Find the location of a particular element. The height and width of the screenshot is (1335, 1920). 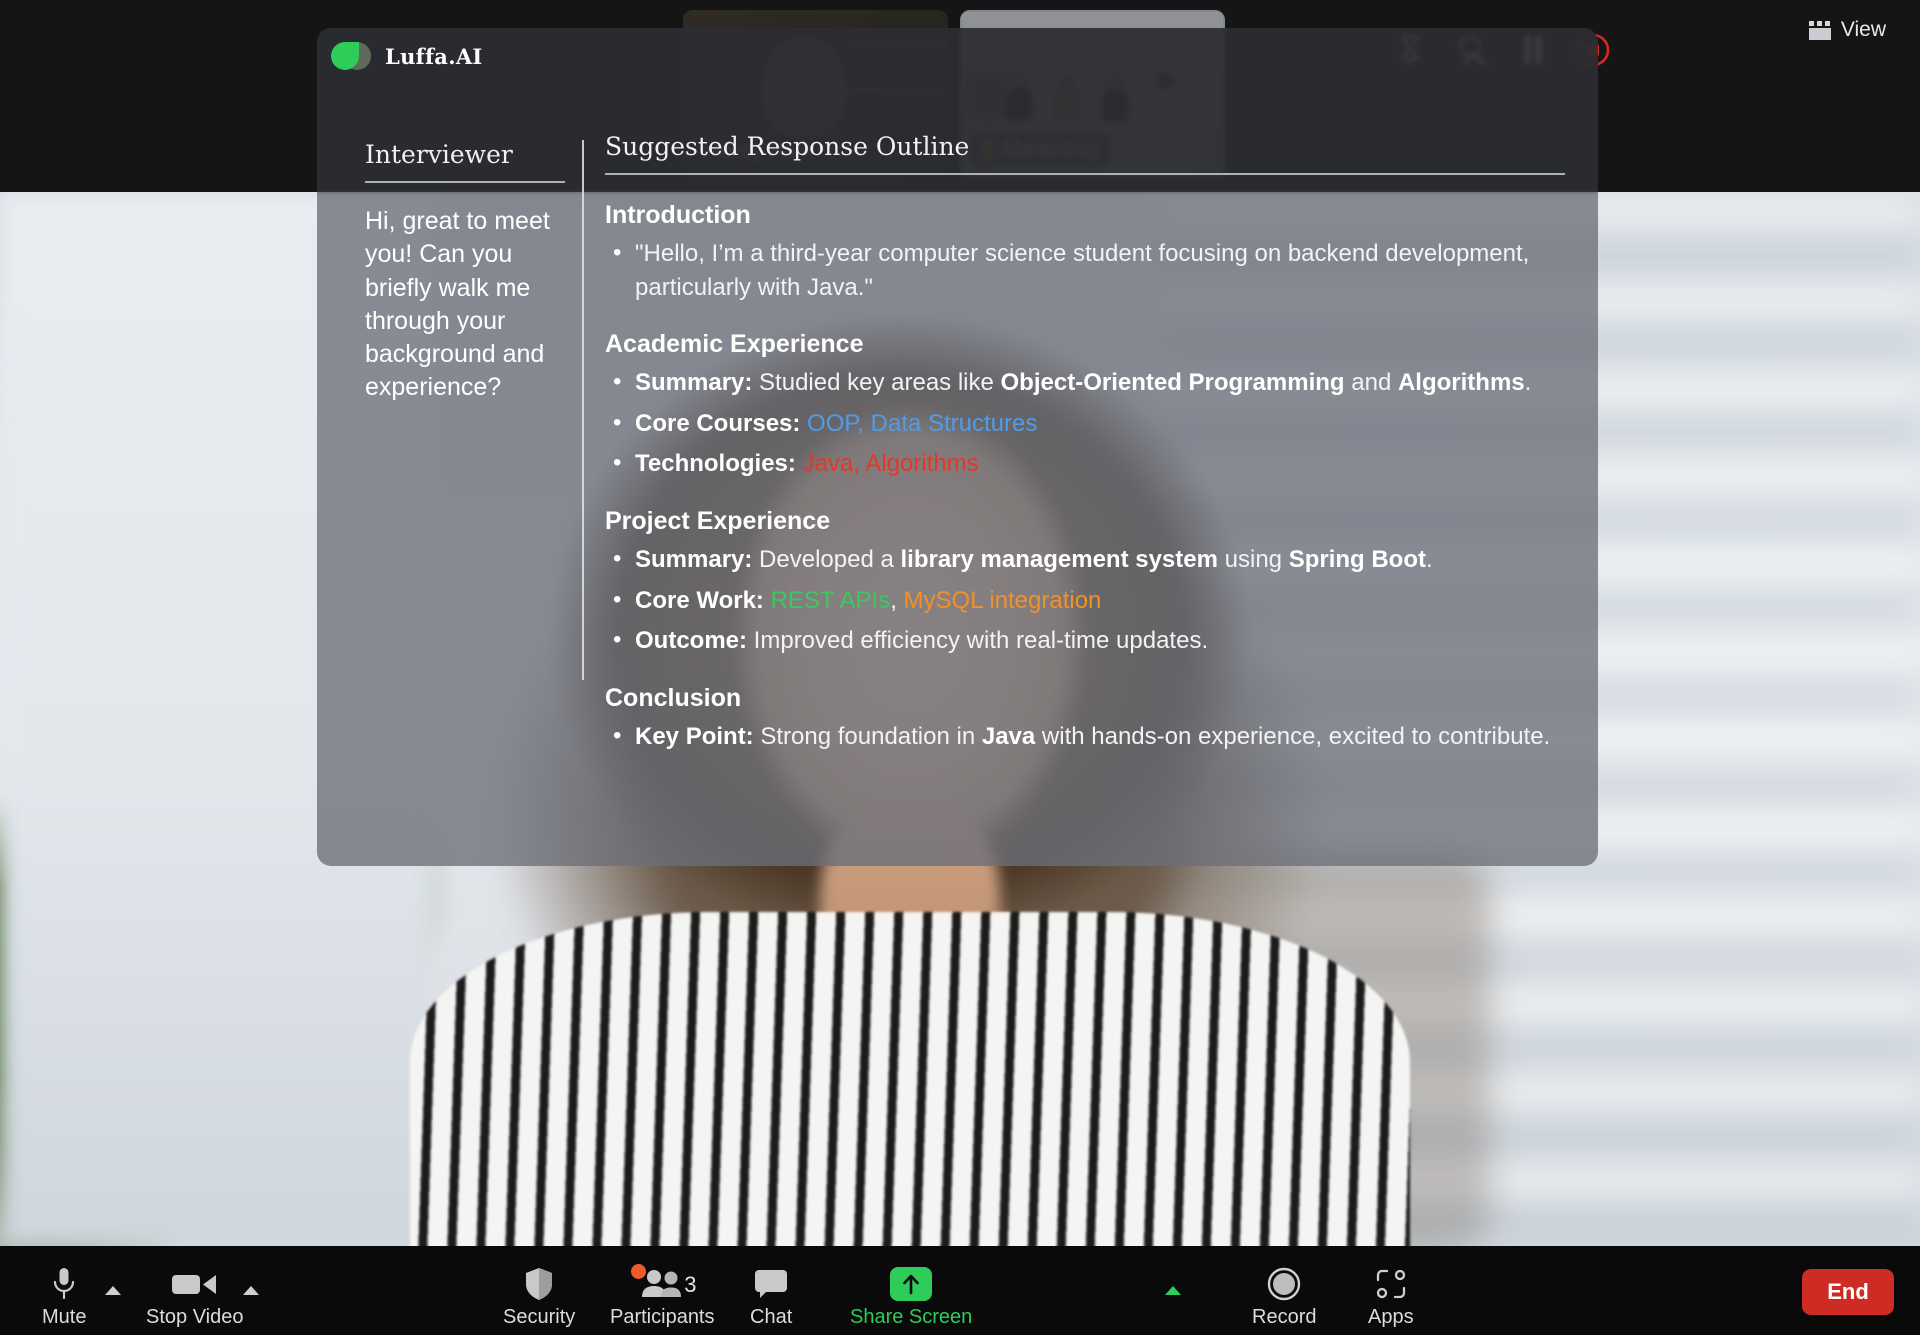

share-screen-label: Share Screen is located at coordinates (911, 1317).